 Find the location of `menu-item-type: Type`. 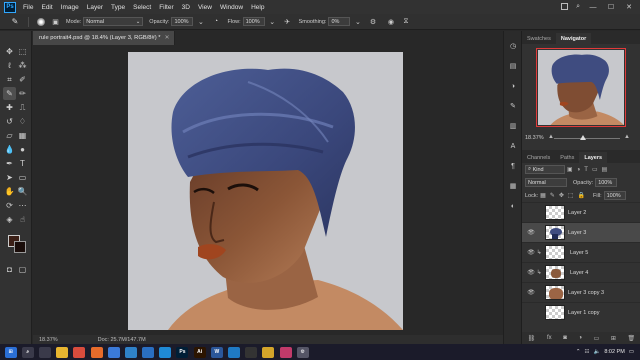

menu-item-type: Type is located at coordinates (118, 7).